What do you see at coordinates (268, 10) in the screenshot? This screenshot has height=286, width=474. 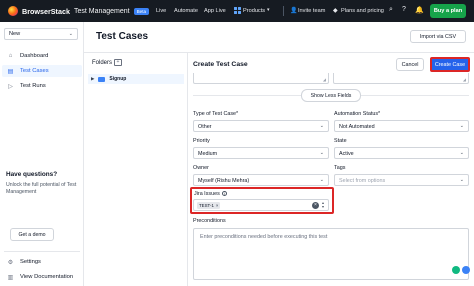 I see `chevron-down-icon: ▾` at bounding box center [268, 10].